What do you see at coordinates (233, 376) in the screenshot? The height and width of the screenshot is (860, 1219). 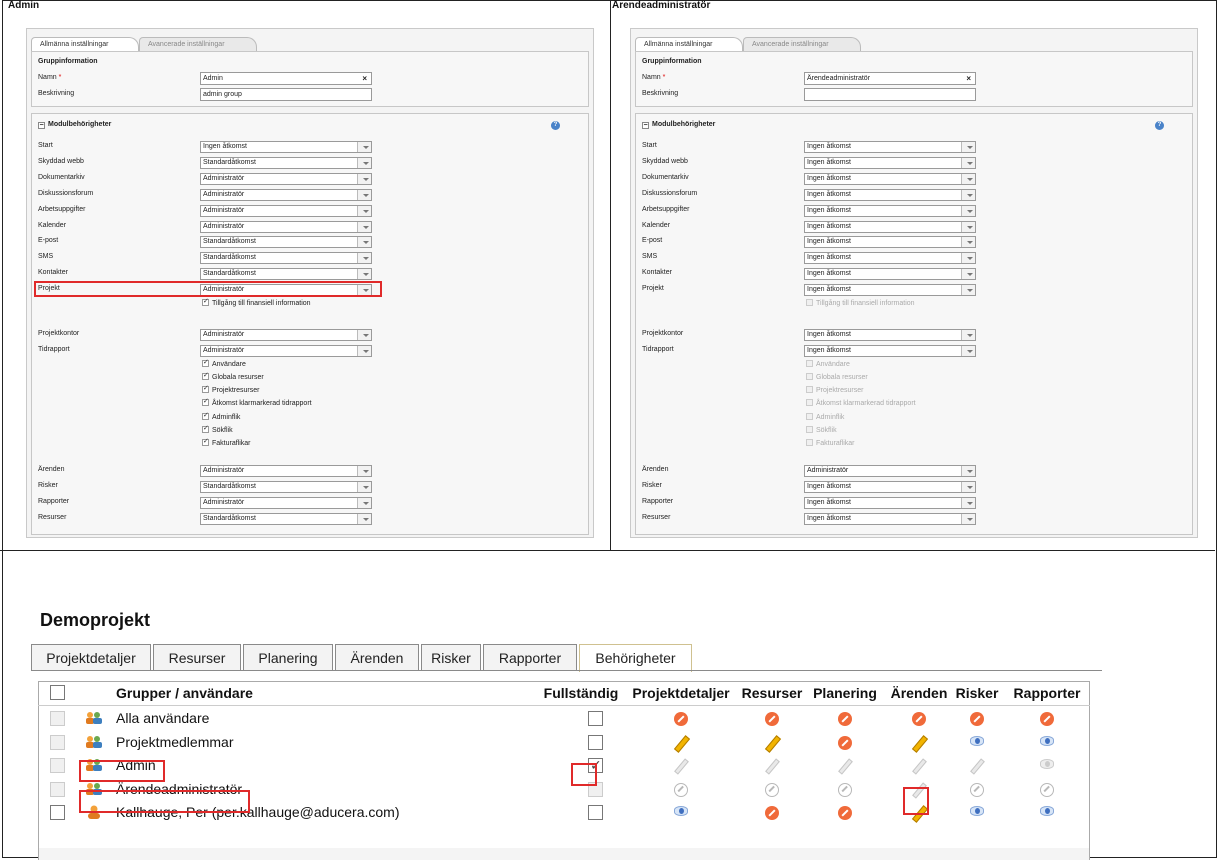 I see `tidrapport-option: Globala resurser` at bounding box center [233, 376].